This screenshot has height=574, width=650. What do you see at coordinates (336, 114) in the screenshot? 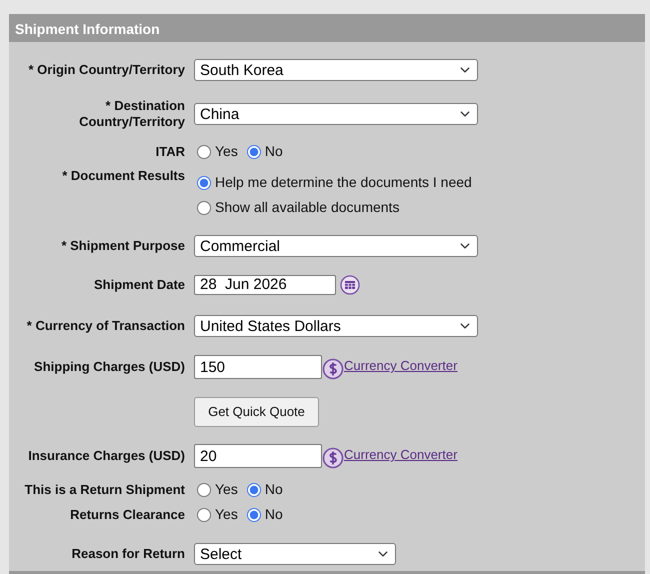
I see `dropdown: China` at bounding box center [336, 114].